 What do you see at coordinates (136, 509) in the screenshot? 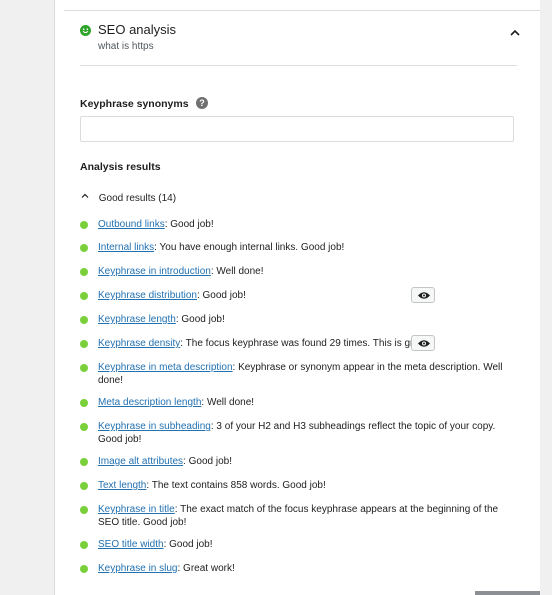
I see `result-link: Keyphrase in title` at bounding box center [136, 509].